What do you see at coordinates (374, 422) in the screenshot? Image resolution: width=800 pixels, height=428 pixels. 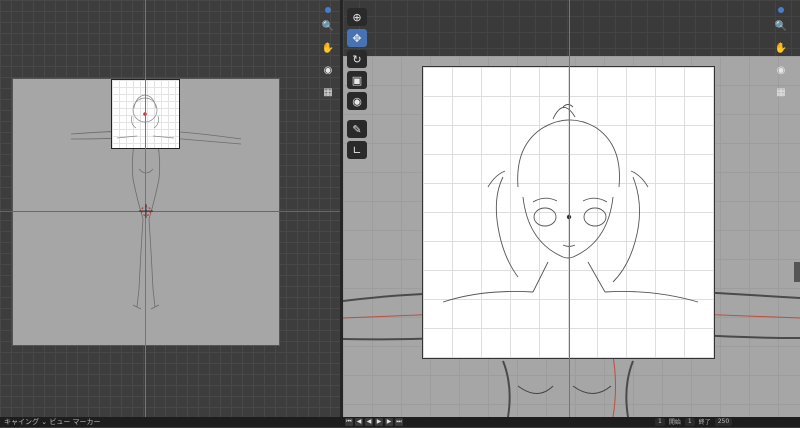 I see `playback-controls: ⏮ ◀ ◀ ▶ ▶ ⏭` at bounding box center [374, 422].